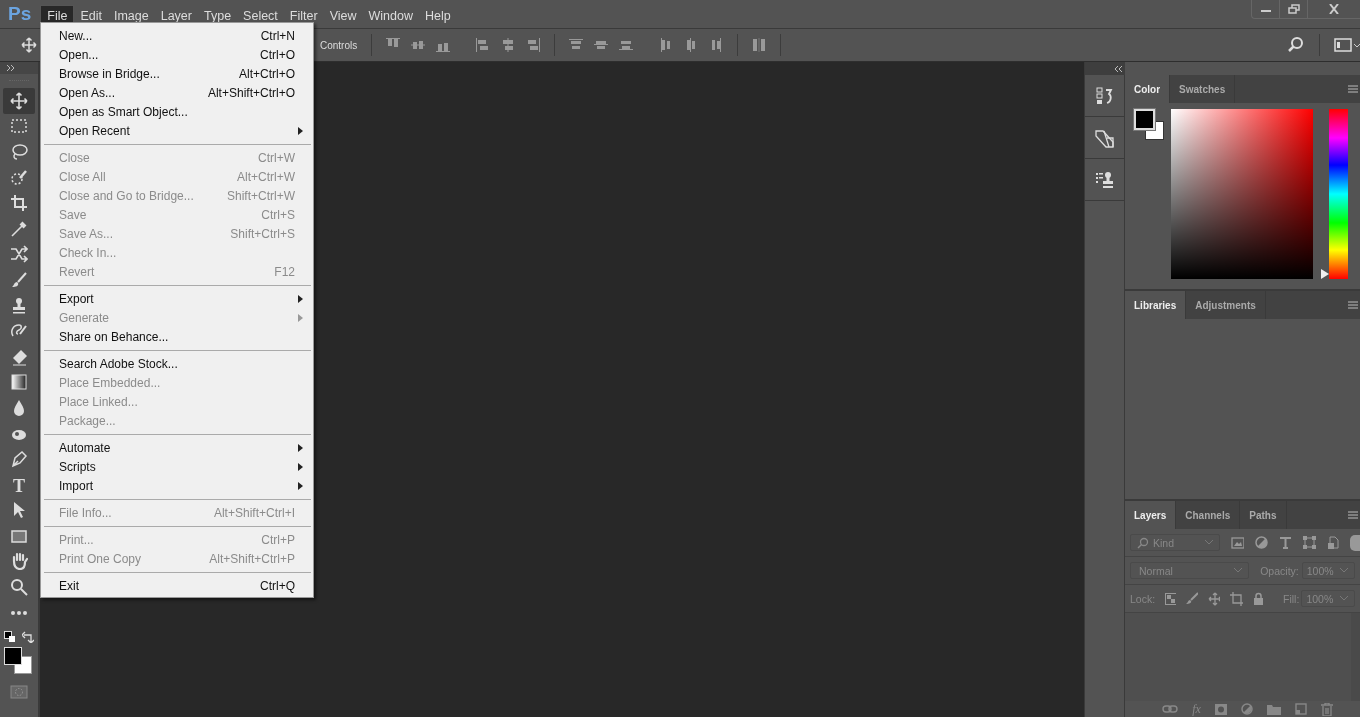  Describe the element at coordinates (177, 585) in the screenshot. I see `menu-entry: Exit Ctrl+Q` at that location.